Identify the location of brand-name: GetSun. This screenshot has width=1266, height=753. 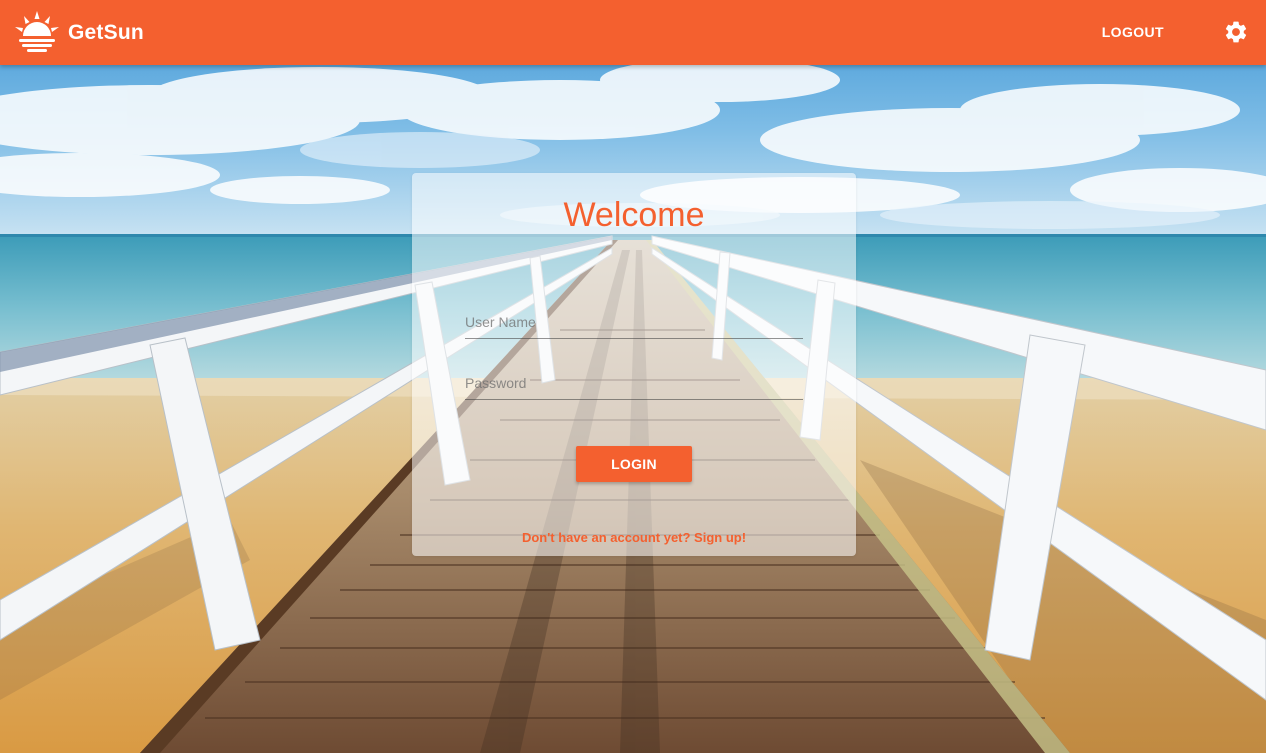
(106, 32).